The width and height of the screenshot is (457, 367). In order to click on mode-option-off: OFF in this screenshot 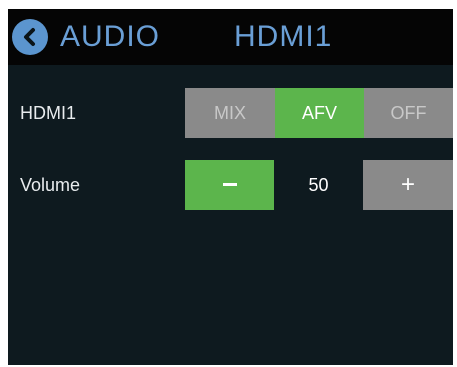, I will do `click(408, 113)`.